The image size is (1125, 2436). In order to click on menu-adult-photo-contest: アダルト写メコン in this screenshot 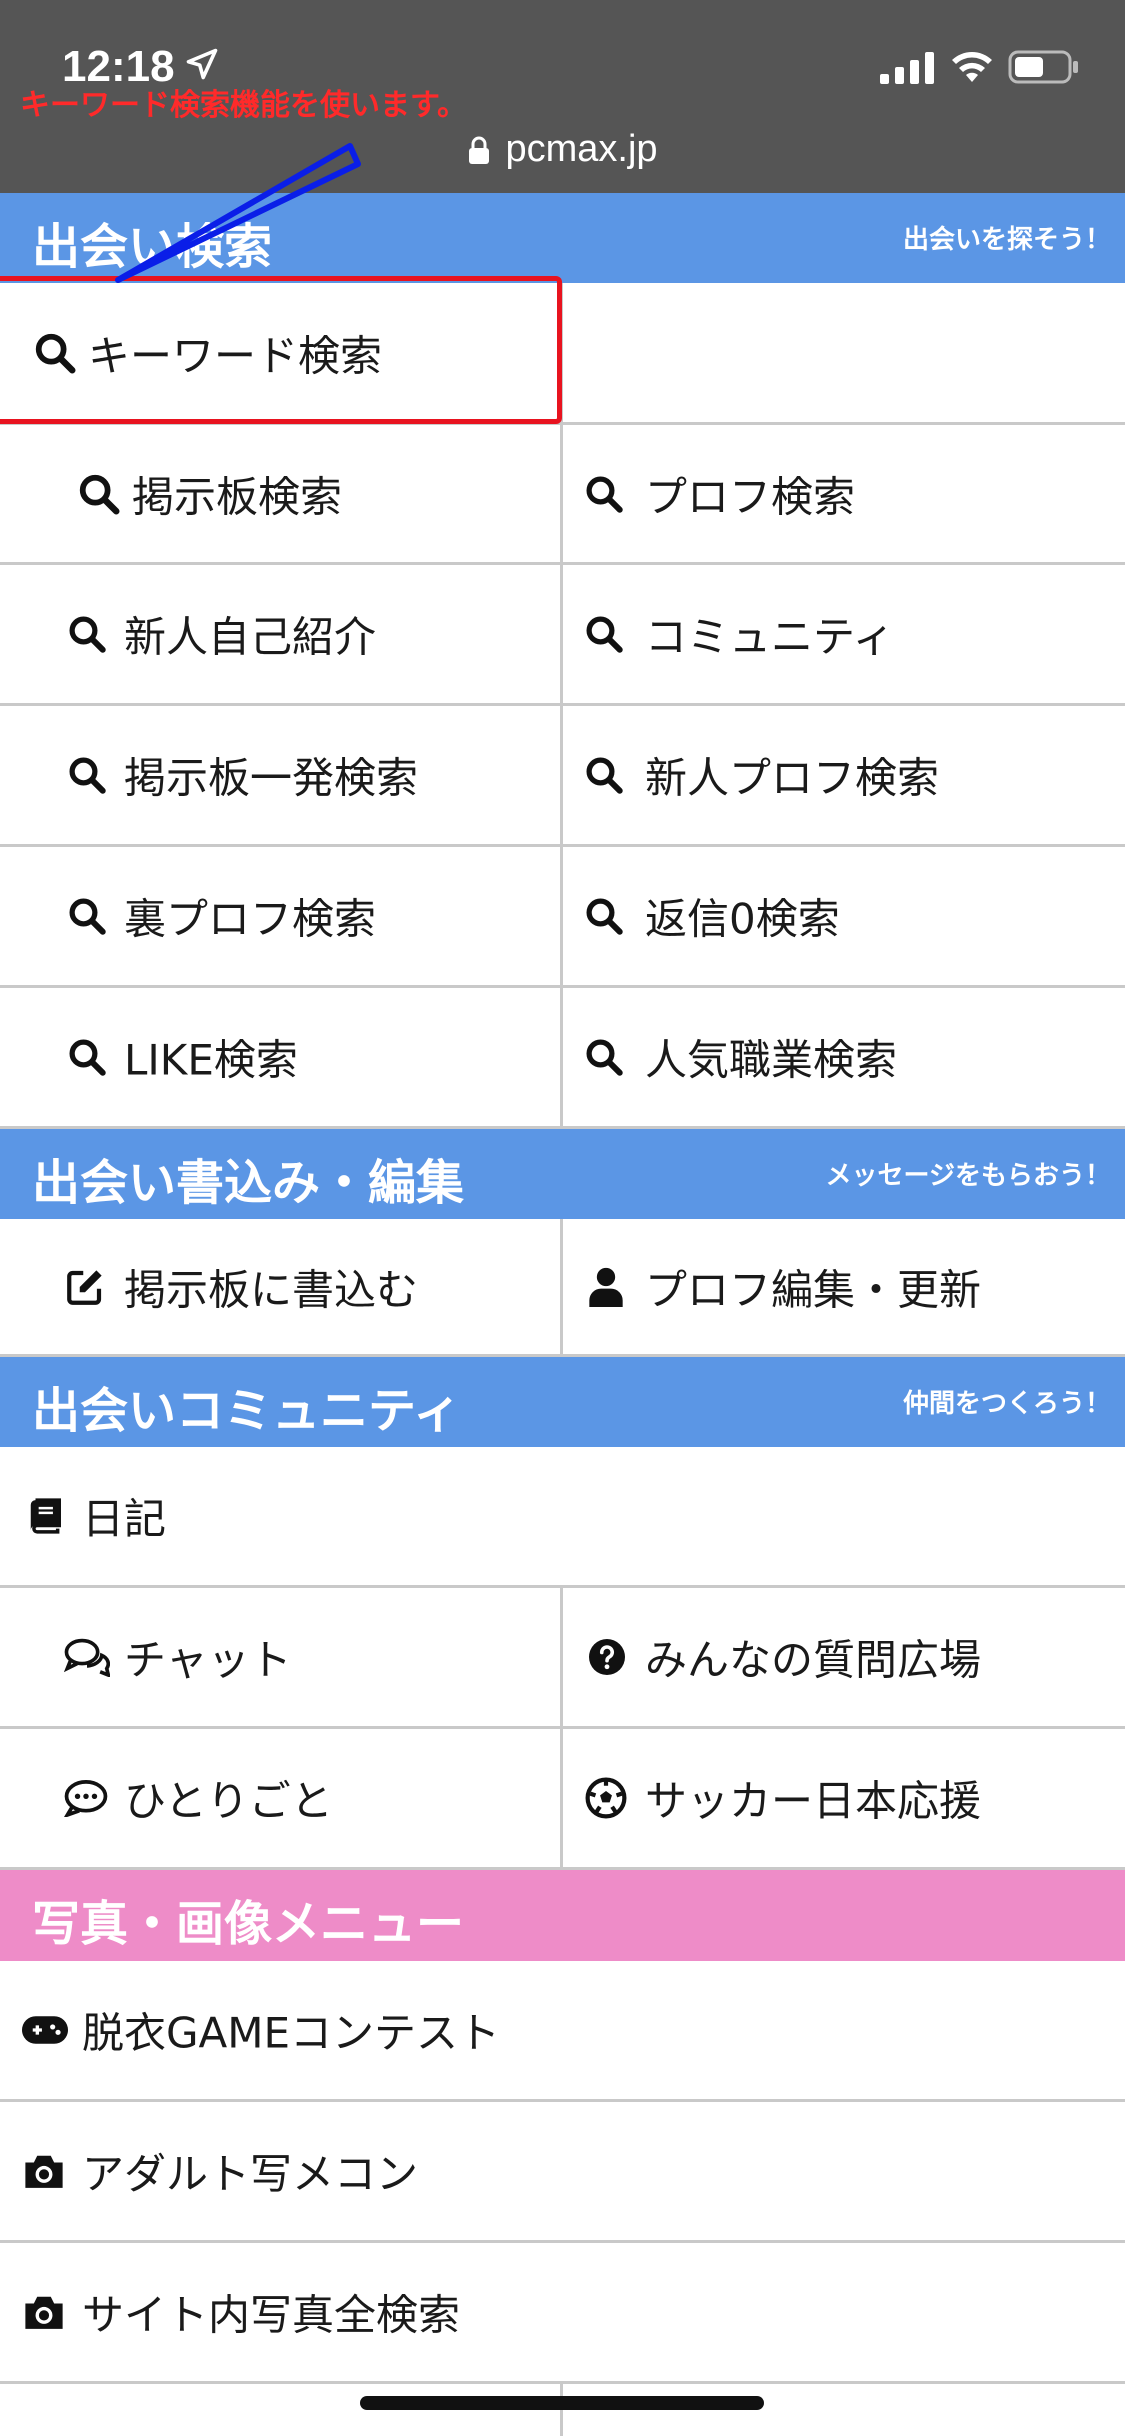, I will do `click(562, 2172)`.